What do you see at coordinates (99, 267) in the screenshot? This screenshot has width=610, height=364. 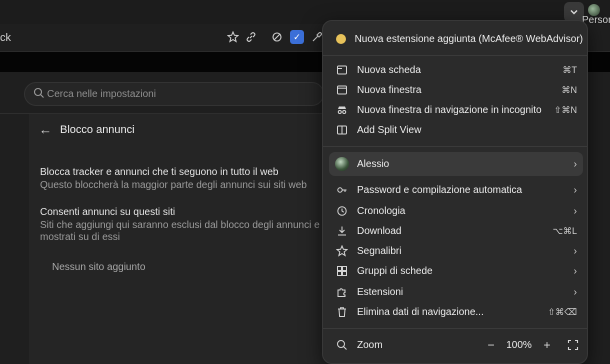 I see `empty-sites-text: Nessun sito aggiunto` at bounding box center [99, 267].